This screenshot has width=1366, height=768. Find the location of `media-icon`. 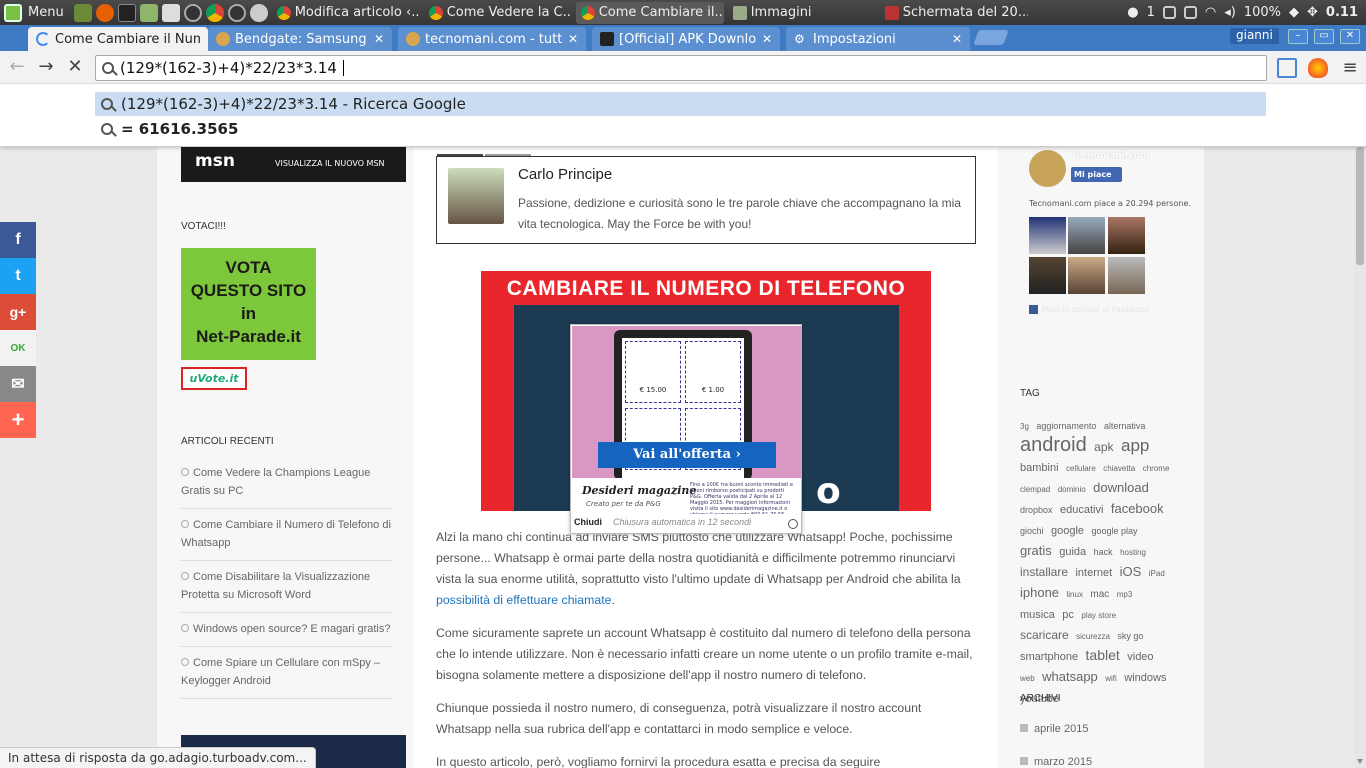

media-icon is located at coordinates (236, 12).